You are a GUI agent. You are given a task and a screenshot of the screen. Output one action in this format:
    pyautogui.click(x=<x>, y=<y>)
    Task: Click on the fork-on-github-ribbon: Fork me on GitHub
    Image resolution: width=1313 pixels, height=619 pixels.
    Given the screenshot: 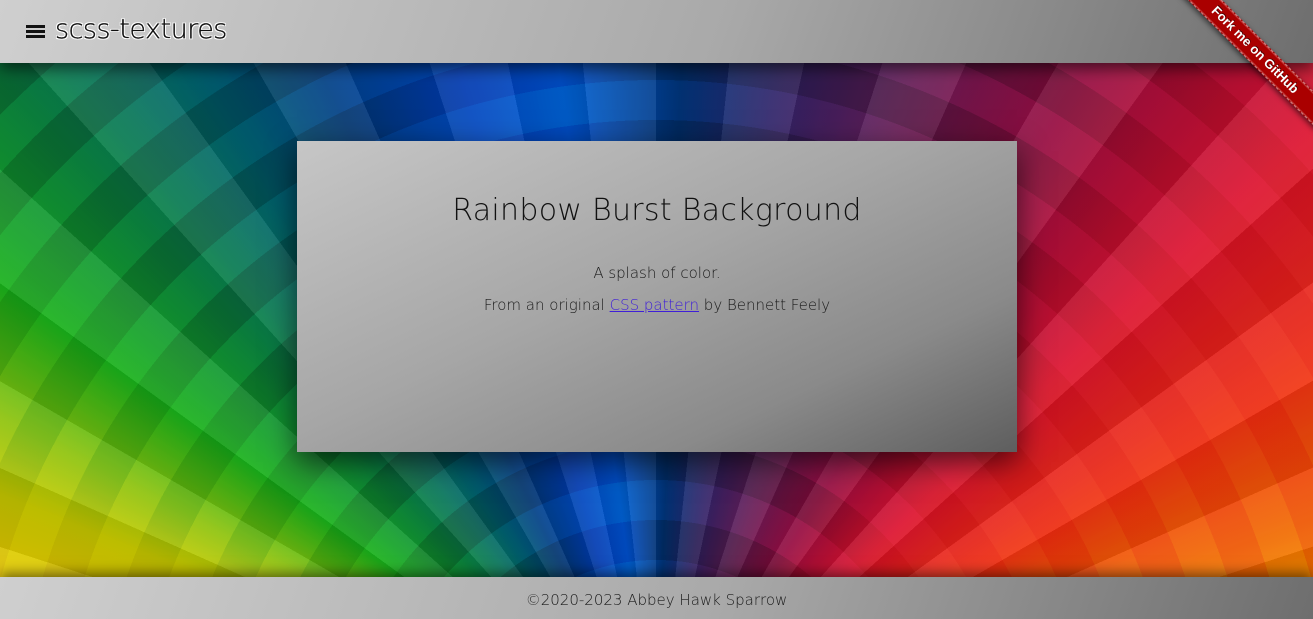 What is the action you would take?
    pyautogui.click(x=1244, y=65)
    